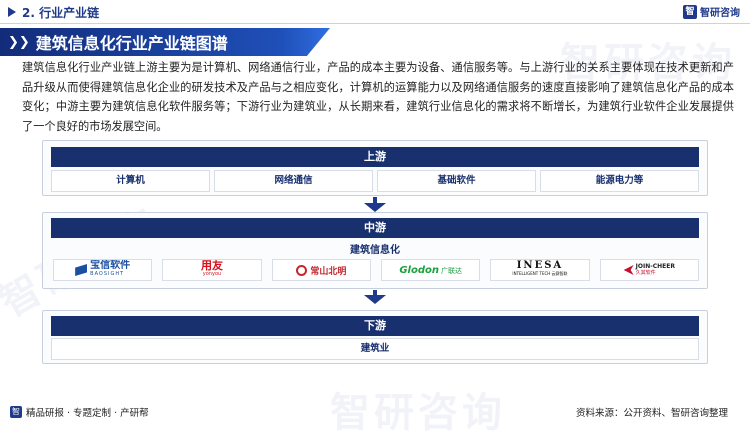 This screenshot has height=438, width=750. I want to click on brand-logo-icon: 智, so click(690, 11).